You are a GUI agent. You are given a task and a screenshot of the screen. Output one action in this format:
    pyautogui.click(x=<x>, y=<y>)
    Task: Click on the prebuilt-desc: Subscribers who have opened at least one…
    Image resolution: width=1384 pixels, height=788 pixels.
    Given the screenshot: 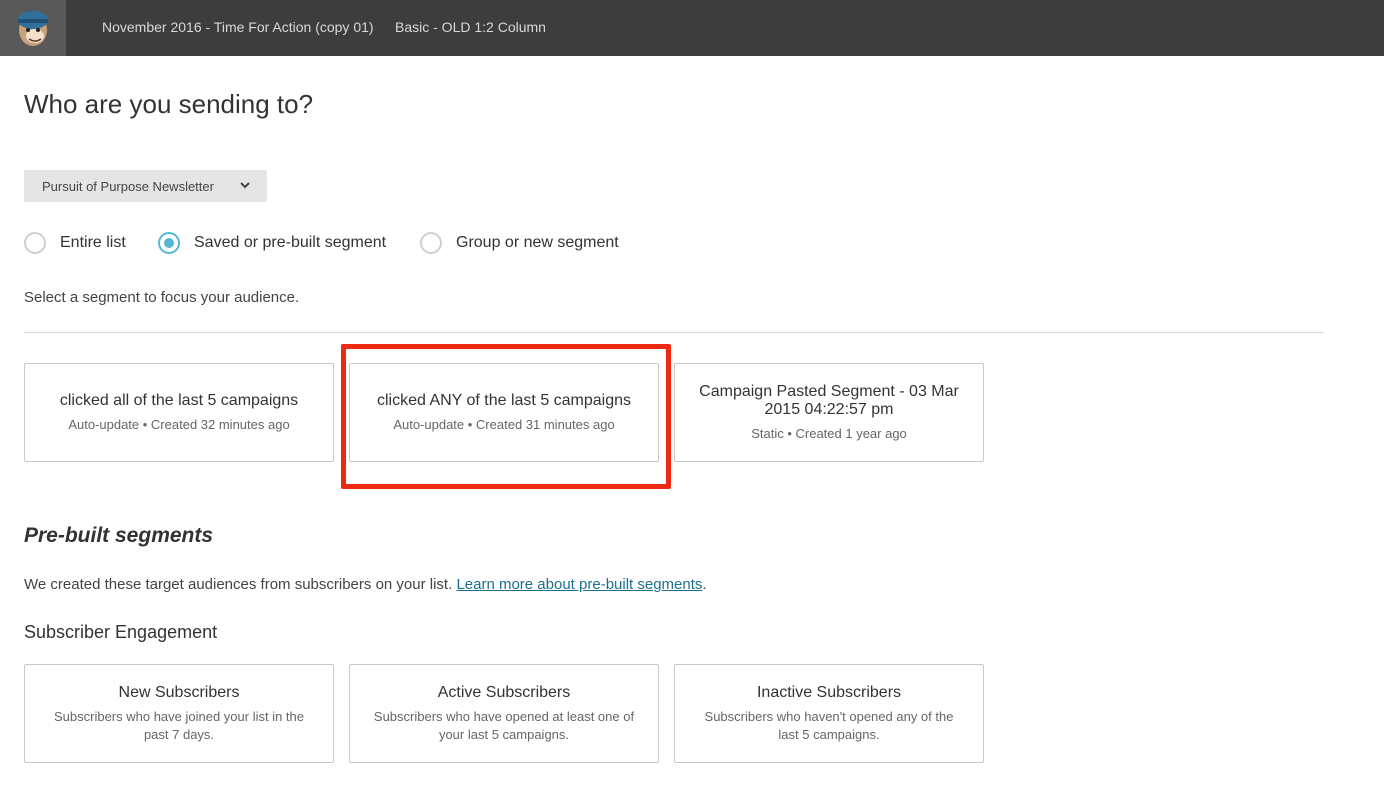 What is the action you would take?
    pyautogui.click(x=504, y=725)
    